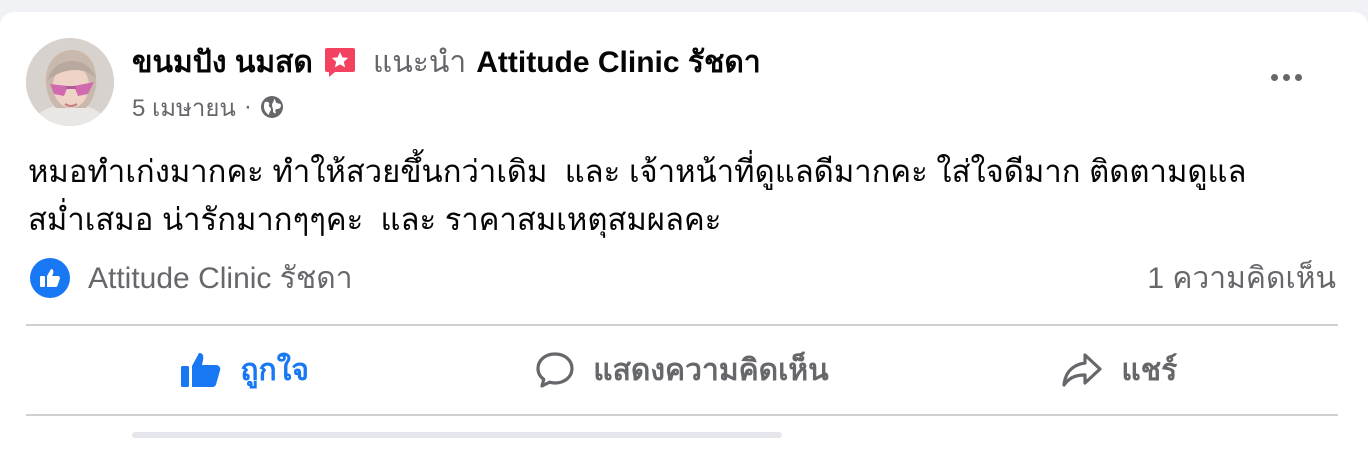  I want to click on like-button: ถูกใจ, so click(244, 370).